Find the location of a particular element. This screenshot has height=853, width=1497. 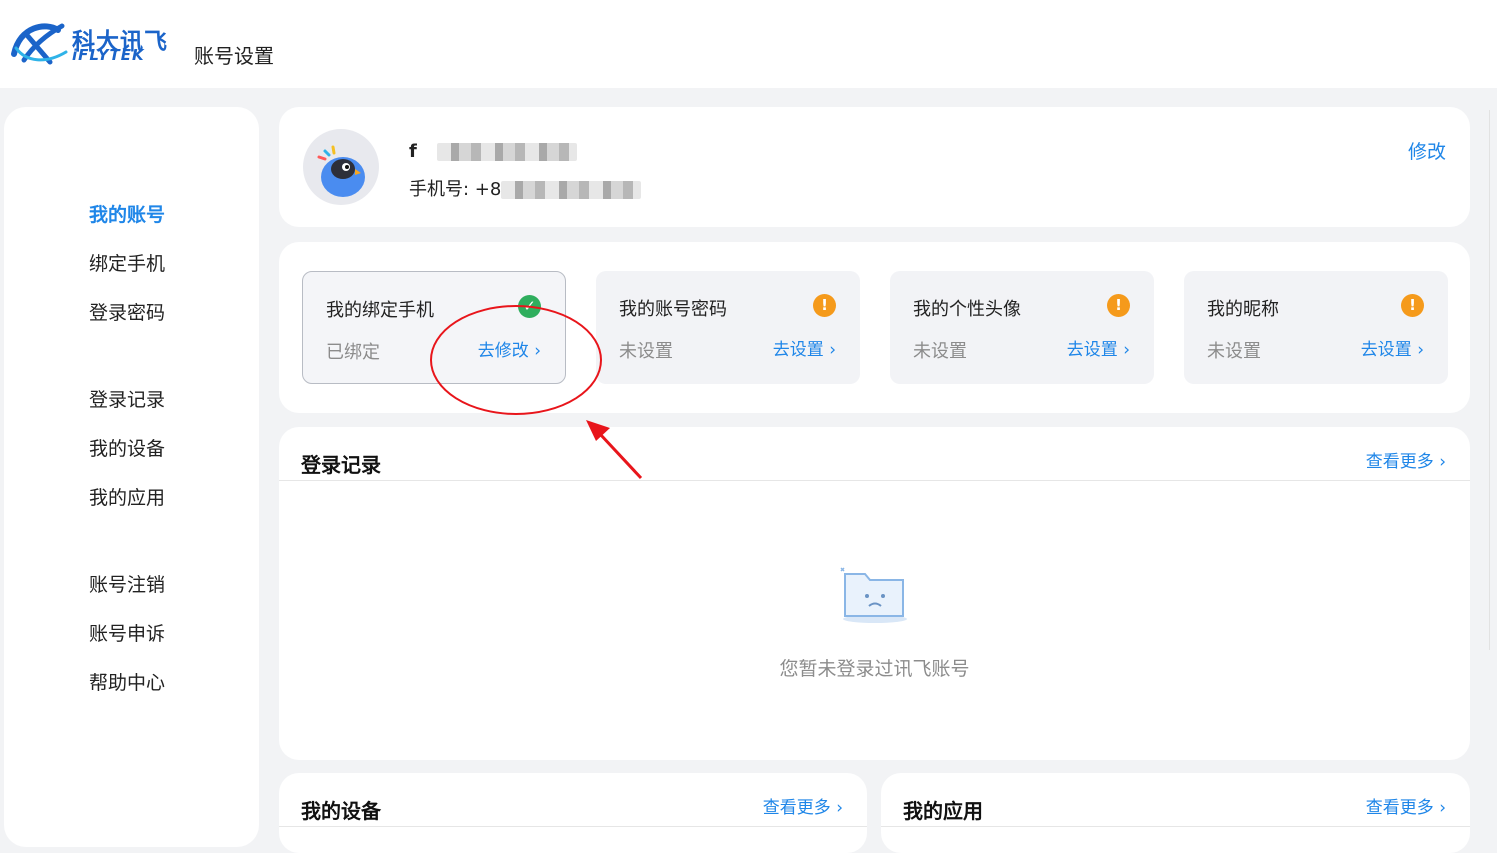

avatar is located at coordinates (341, 167).